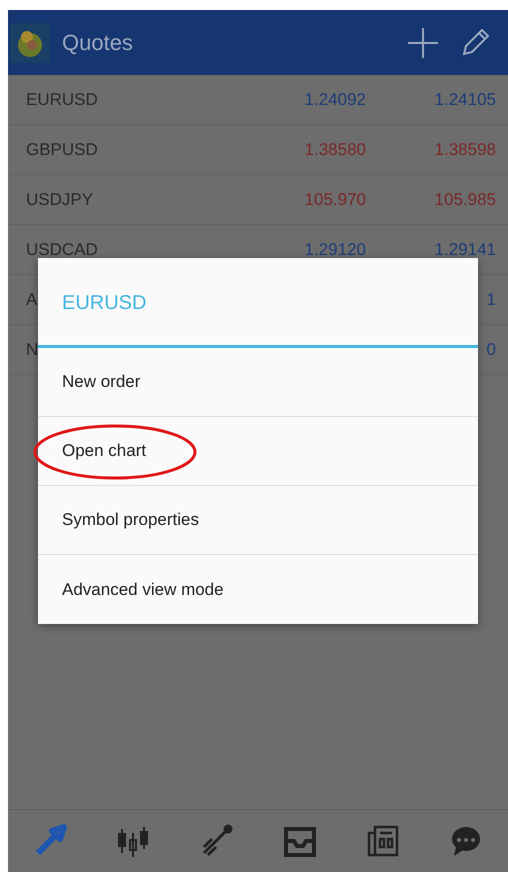  Describe the element at coordinates (258, 451) in the screenshot. I see `menu-item: Open chart` at that location.